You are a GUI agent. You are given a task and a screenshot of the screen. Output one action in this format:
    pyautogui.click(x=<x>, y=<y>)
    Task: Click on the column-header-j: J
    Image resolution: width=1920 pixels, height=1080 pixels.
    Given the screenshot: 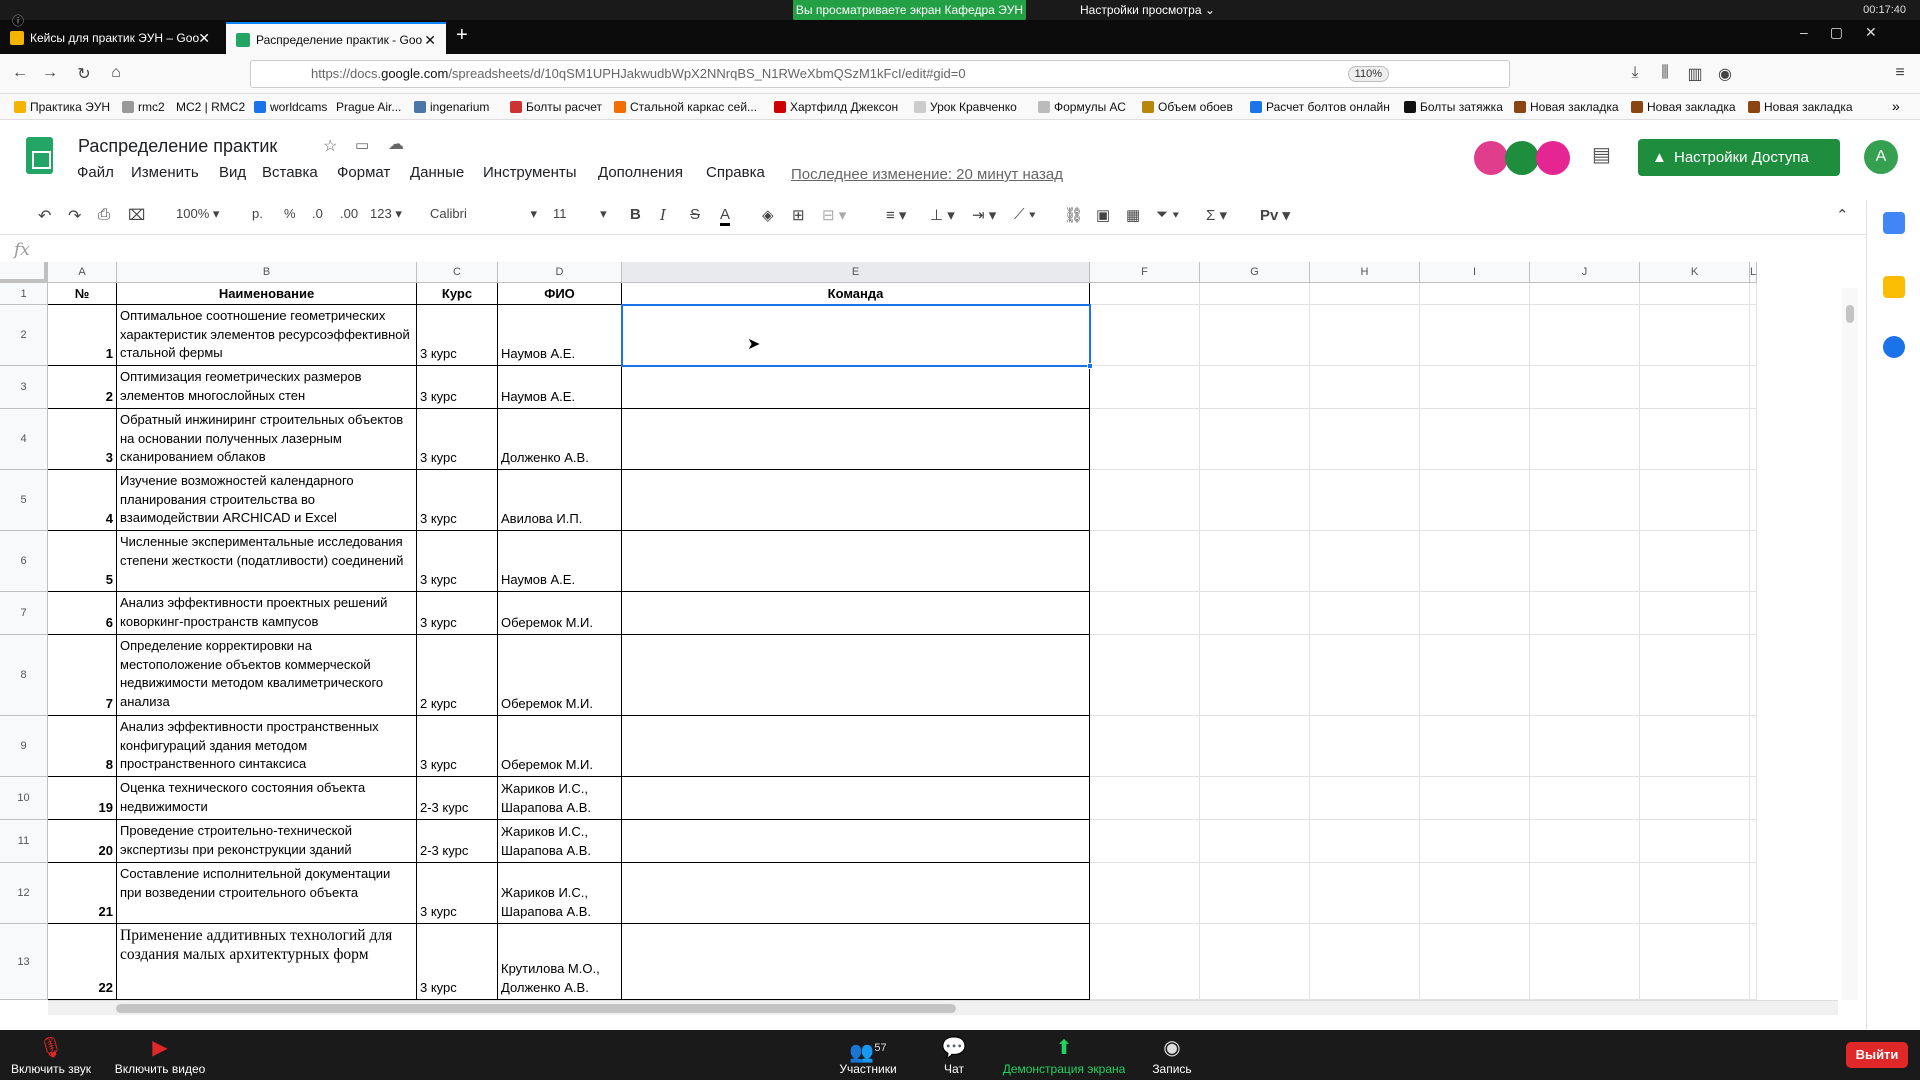 What is the action you would take?
    pyautogui.click(x=1585, y=272)
    